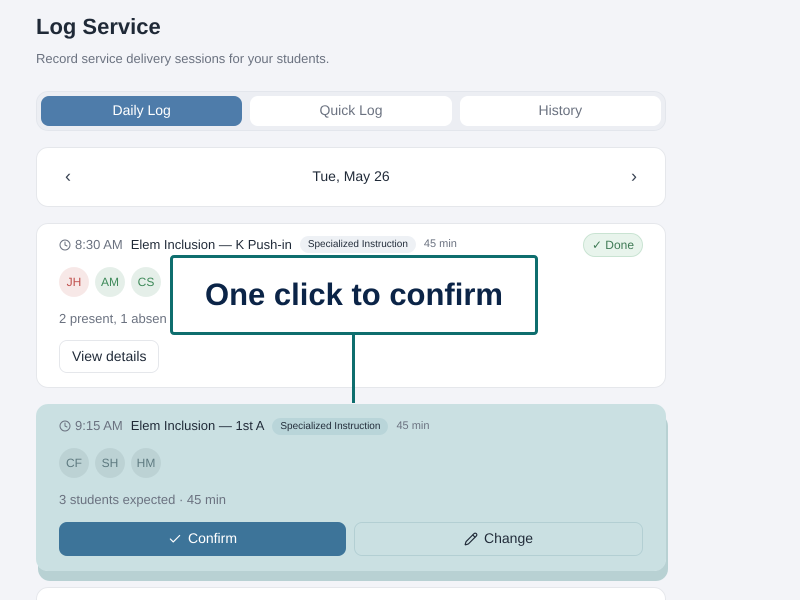 Image resolution: width=800 pixels, height=600 pixels. Describe the element at coordinates (183, 59) in the screenshot. I see `page-subtitle: Record service delivery sessions for your students.` at that location.